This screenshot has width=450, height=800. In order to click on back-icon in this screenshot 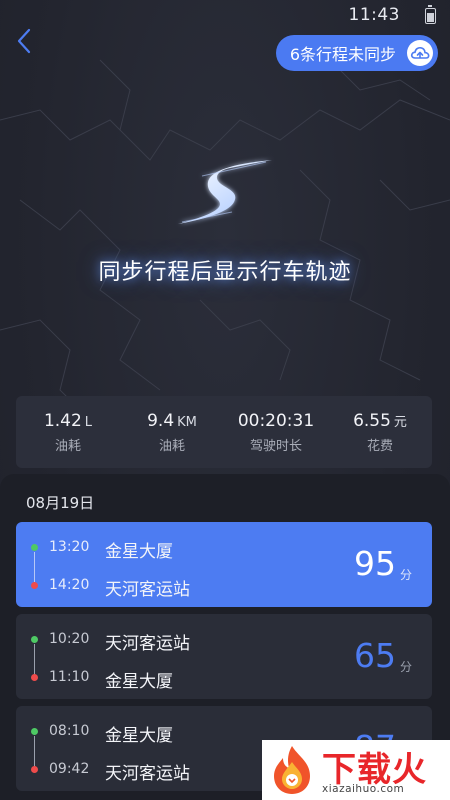, I will do `click(25, 41)`.